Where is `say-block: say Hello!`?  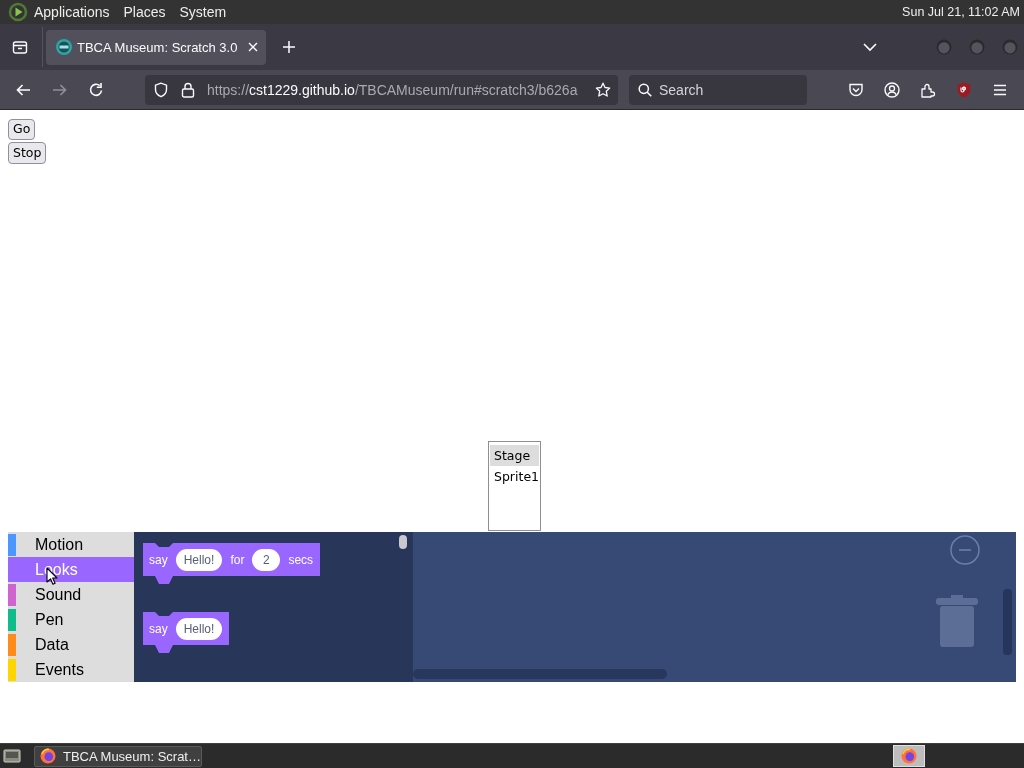 say-block: say Hello! is located at coordinates (186, 632).